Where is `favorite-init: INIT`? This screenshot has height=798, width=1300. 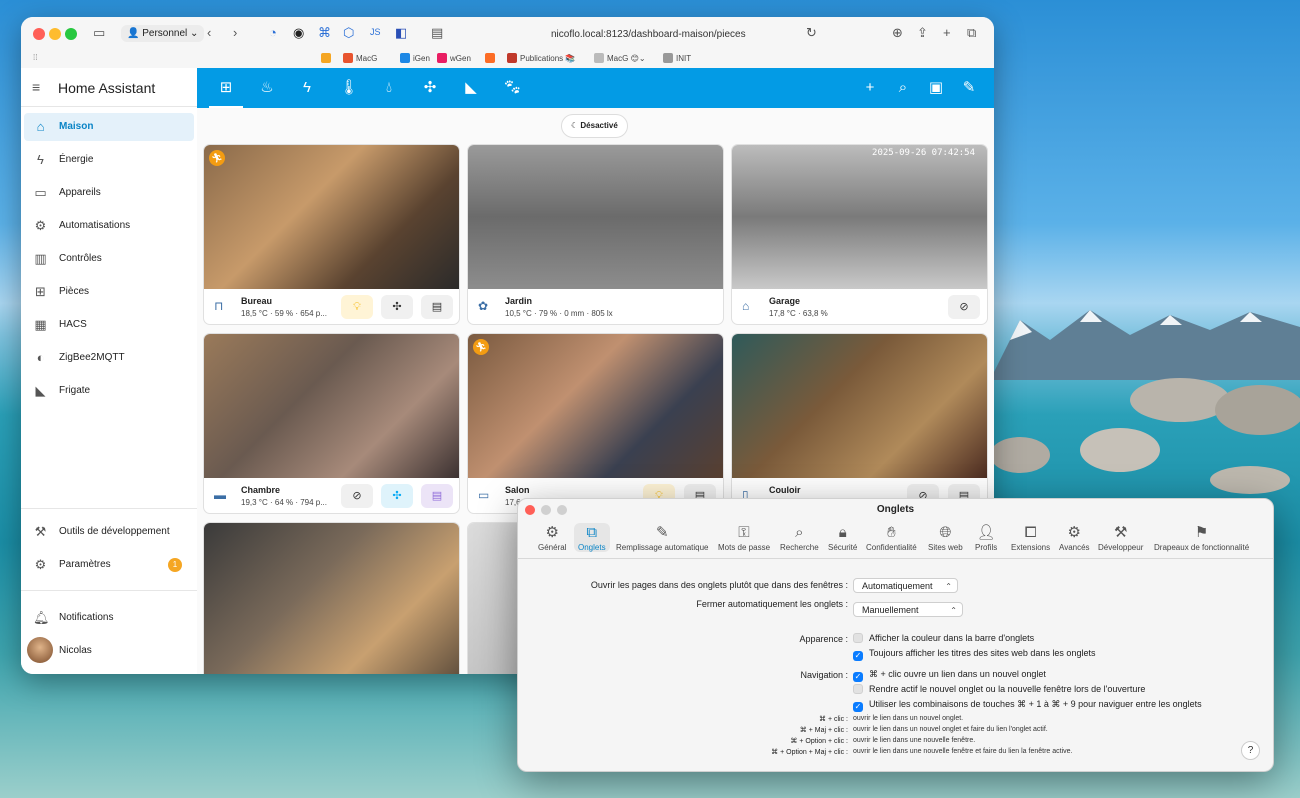 favorite-init: INIT is located at coordinates (677, 58).